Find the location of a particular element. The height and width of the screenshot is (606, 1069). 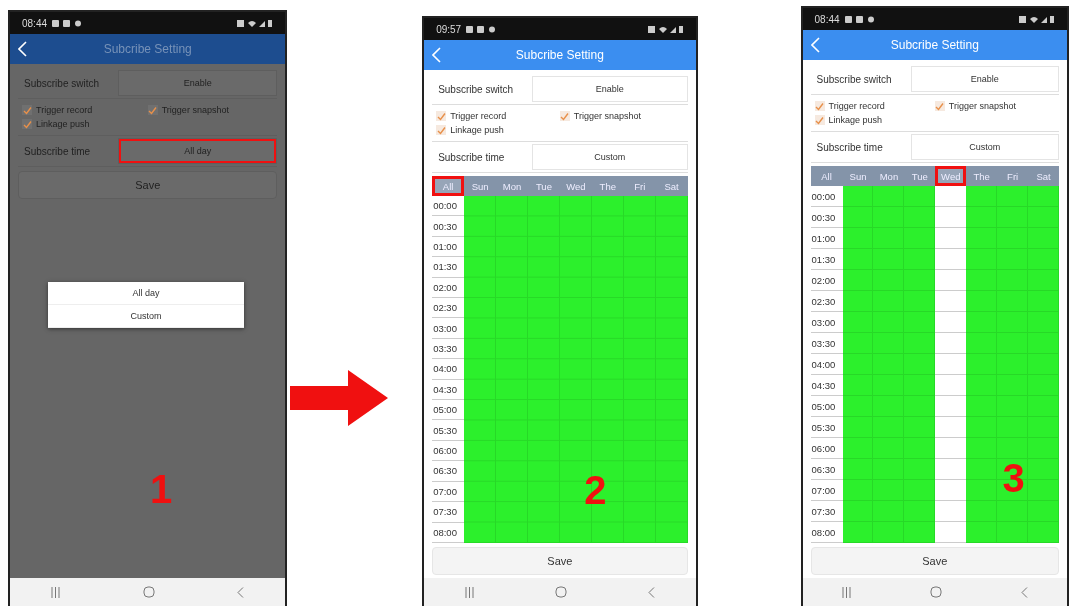

time-label: 00:00 is located at coordinates (826, 196).